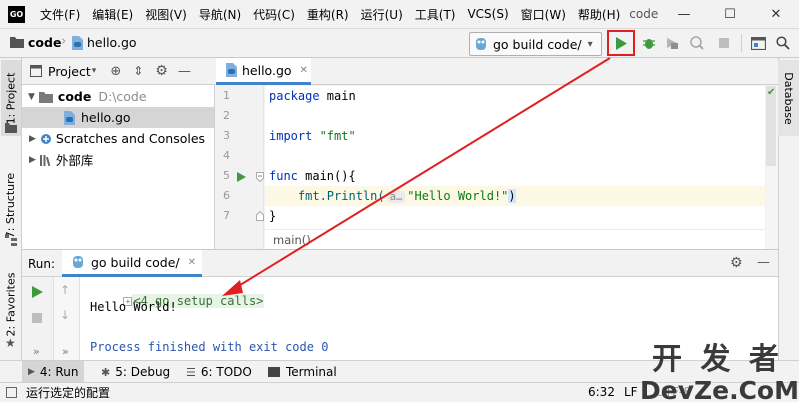 The width and height of the screenshot is (799, 402). Describe the element at coordinates (220, 14) in the screenshot. I see `menu-navigate: 导航(N)` at that location.